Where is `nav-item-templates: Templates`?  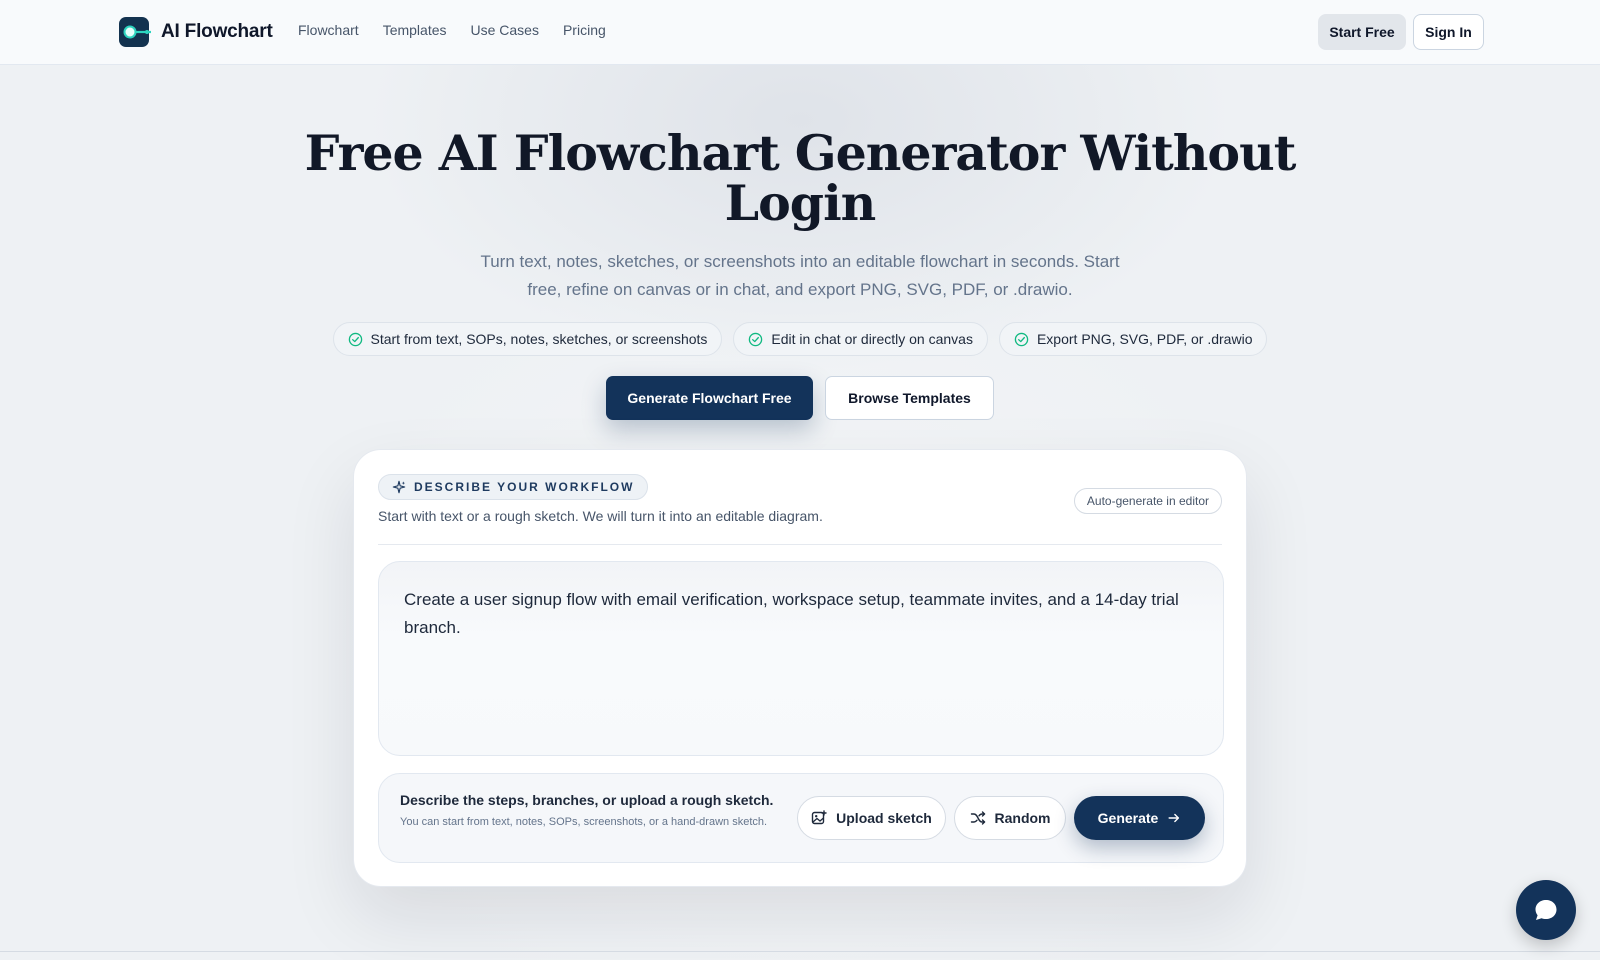
nav-item-templates: Templates is located at coordinates (415, 30).